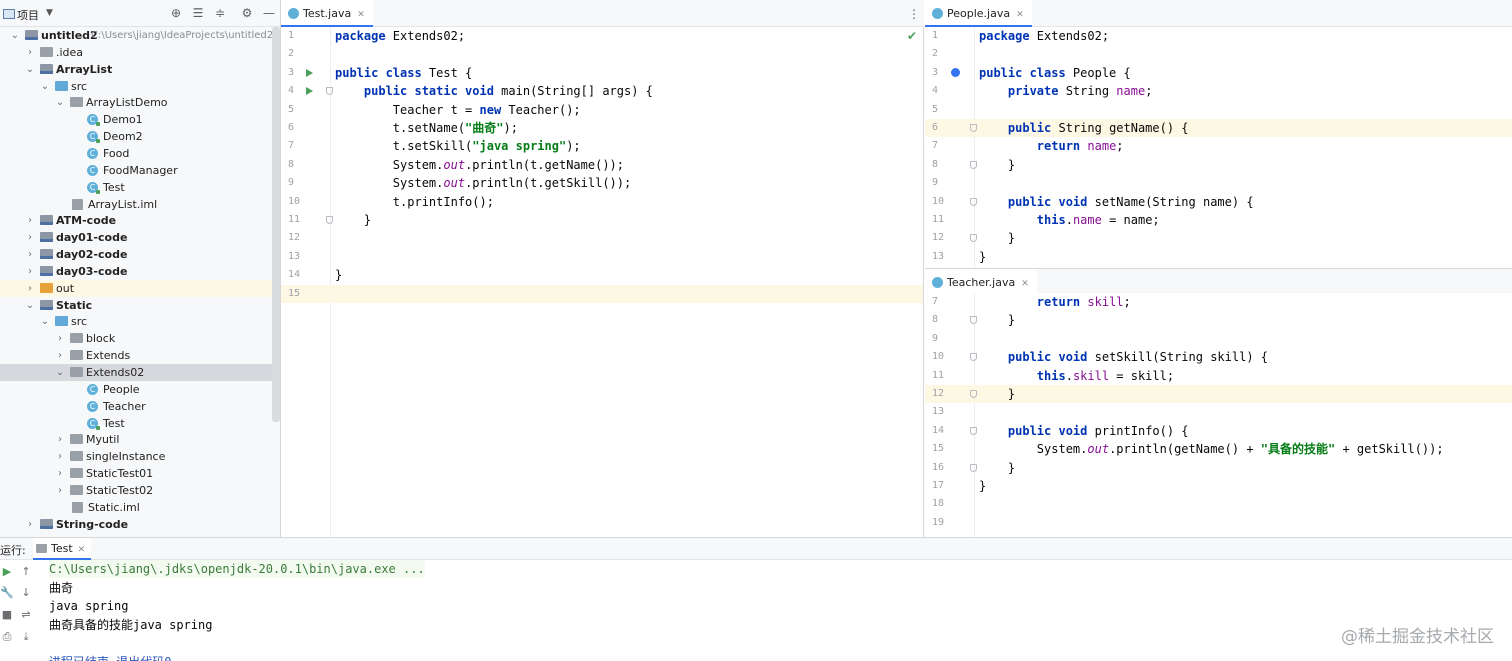 This screenshot has width=1512, height=661. I want to click on code-line: 10 t.printInfo();, so click(602, 202).